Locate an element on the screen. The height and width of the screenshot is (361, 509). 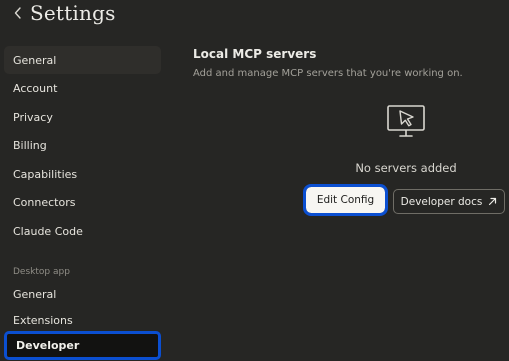
sidebar-item-billing: Billing is located at coordinates (82, 145).